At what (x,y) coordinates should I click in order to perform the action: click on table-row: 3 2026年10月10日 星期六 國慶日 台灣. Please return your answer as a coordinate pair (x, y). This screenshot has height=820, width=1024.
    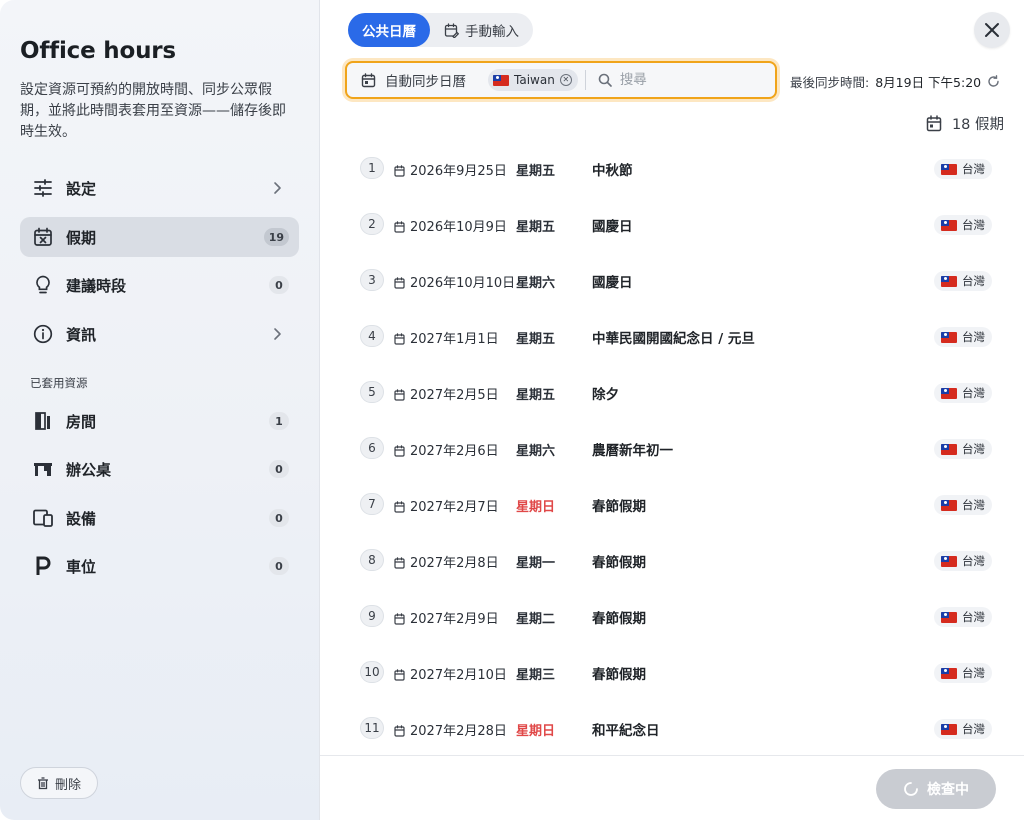
    Looking at the image, I should click on (677, 280).